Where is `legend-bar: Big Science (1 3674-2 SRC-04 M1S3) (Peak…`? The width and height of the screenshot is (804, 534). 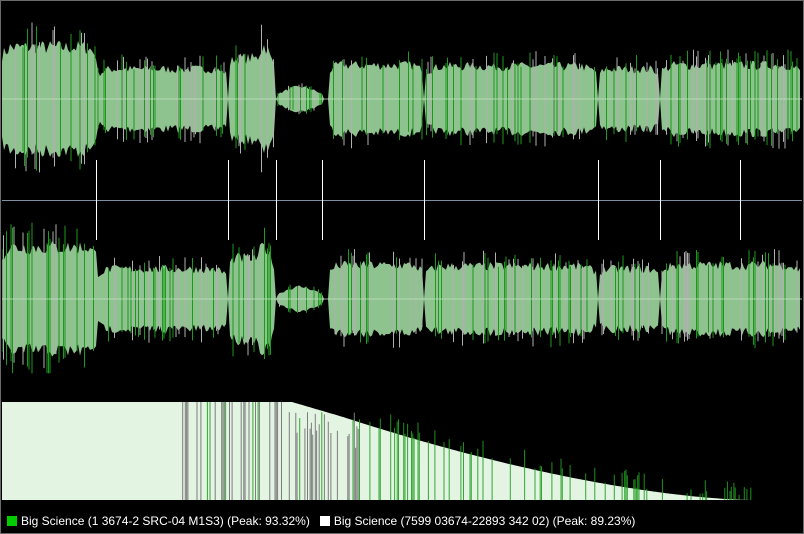 legend-bar: Big Science (1 3674-2 SRC-04 M1S3) (Peak… is located at coordinates (402, 520).